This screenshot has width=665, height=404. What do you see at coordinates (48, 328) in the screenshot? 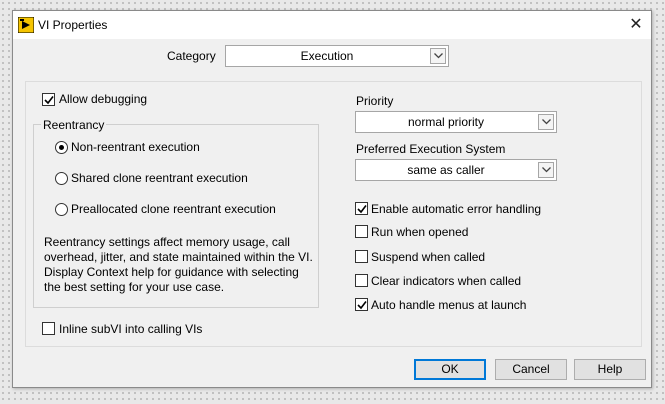
I see `inline-subvi-checkbox` at bounding box center [48, 328].